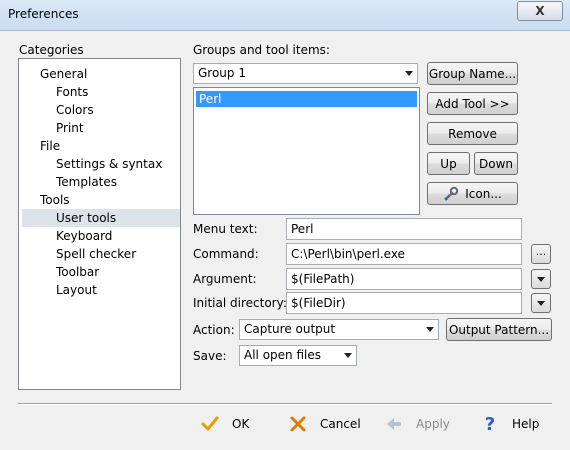 Image resolution: width=570 pixels, height=450 pixels. I want to click on window-title: Preferences, so click(43, 14).